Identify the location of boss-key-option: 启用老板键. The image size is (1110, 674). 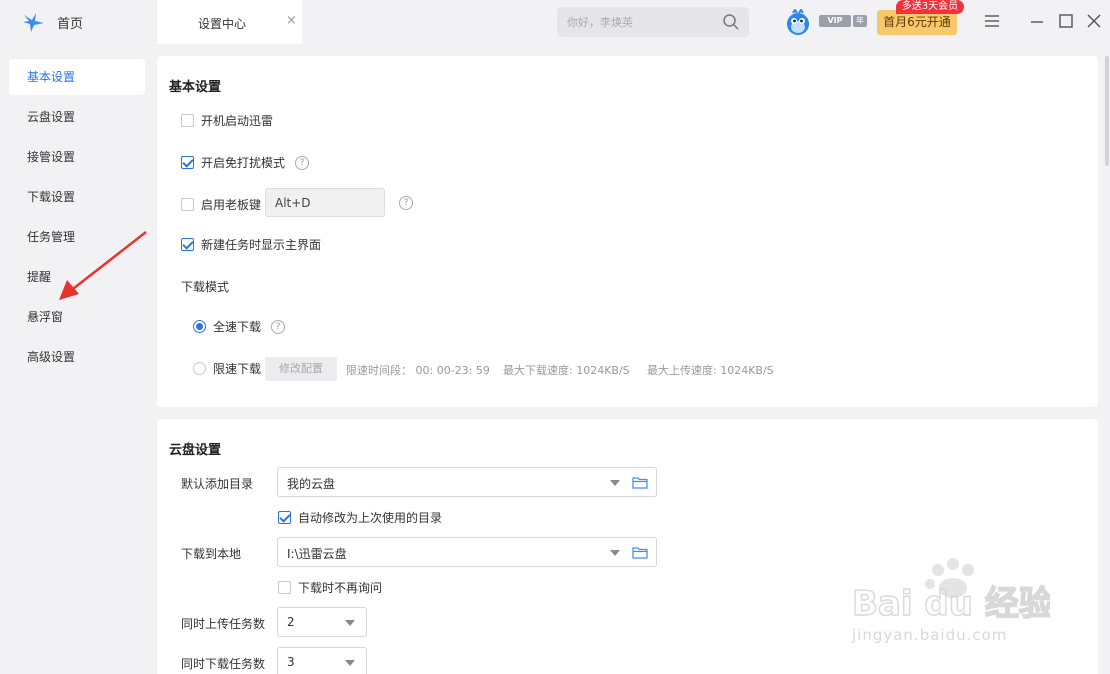
(221, 204).